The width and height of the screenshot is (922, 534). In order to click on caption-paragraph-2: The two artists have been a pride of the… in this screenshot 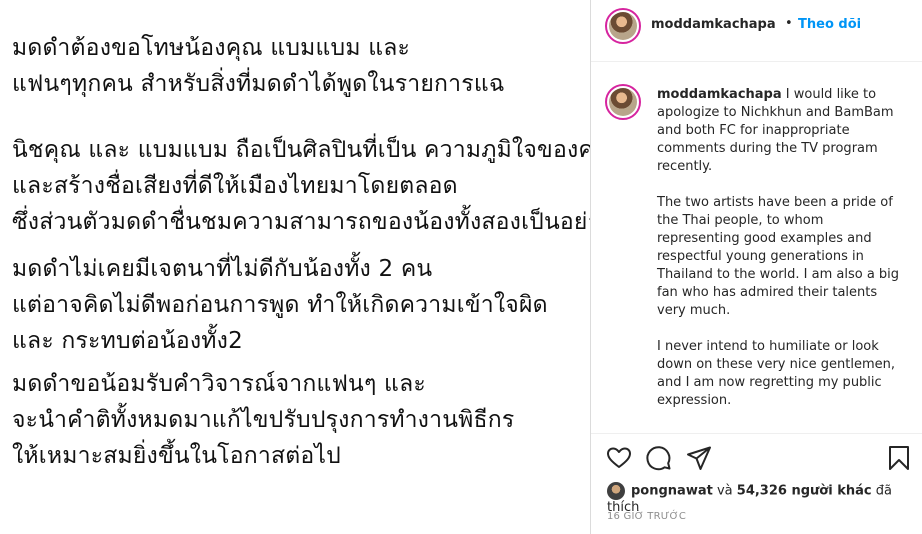, I will do `click(778, 256)`.